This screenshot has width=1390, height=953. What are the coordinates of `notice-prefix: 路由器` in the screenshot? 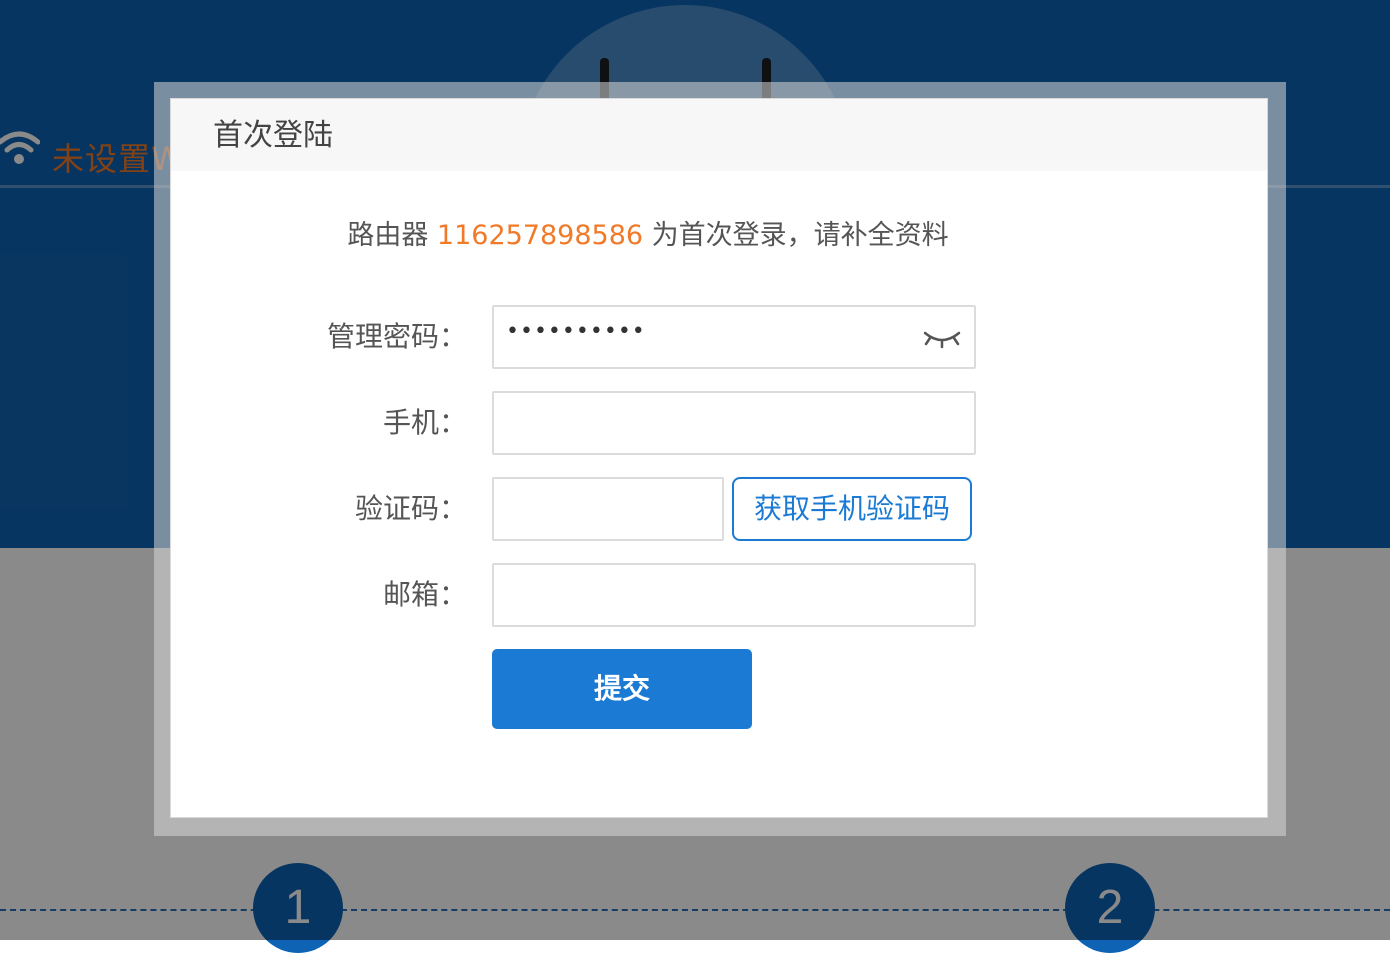 It's located at (392, 235).